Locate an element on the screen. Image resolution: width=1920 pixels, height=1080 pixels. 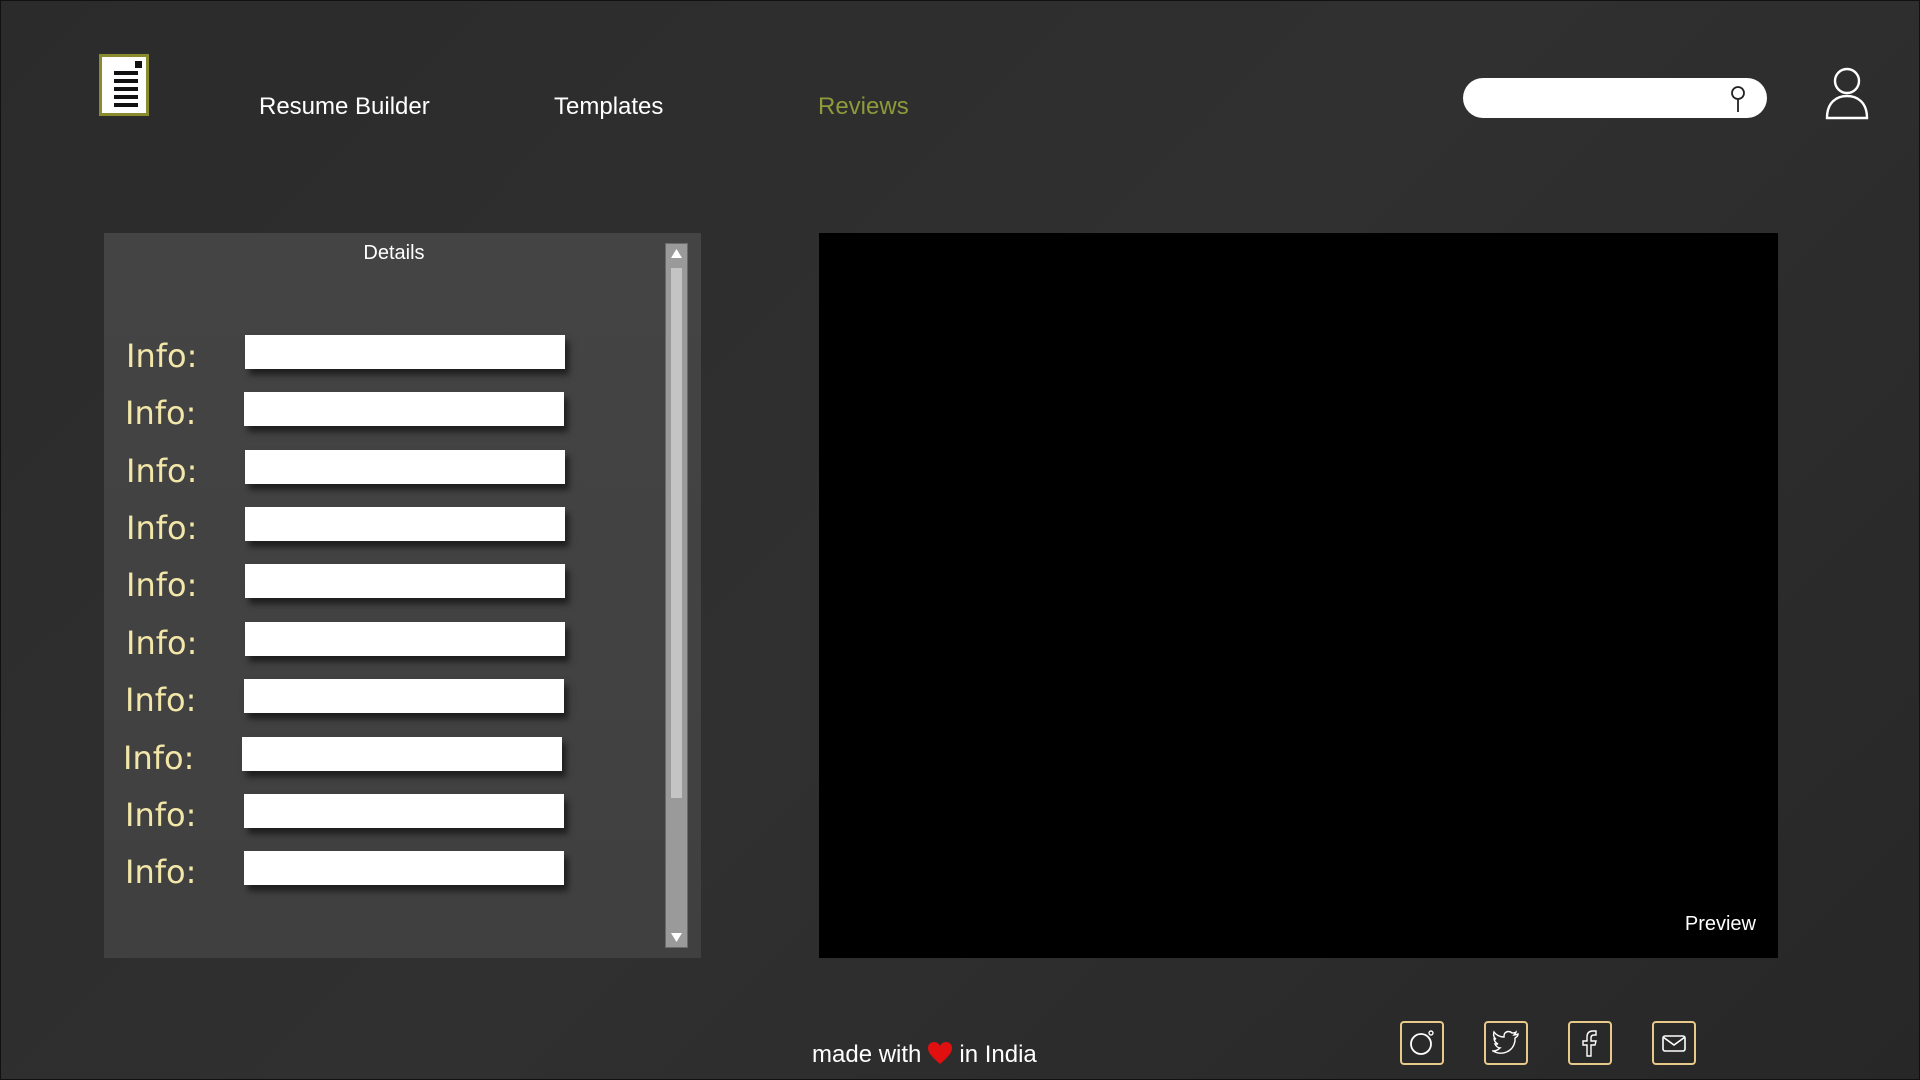
preview-label: Preview is located at coordinates (1720, 924).